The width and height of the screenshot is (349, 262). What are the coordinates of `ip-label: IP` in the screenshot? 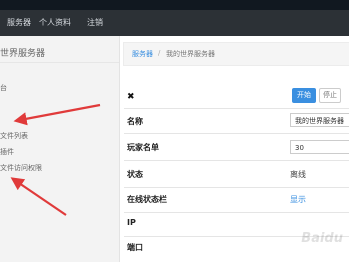 It's located at (131, 222).